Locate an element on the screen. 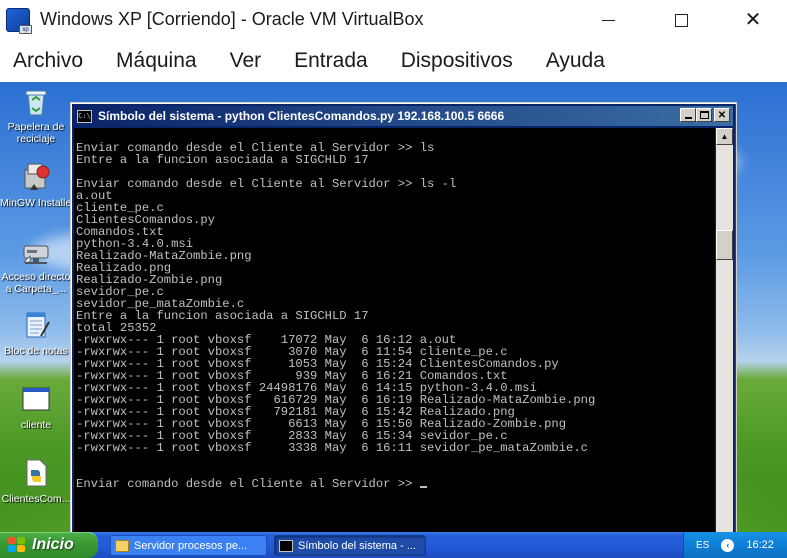 This screenshot has width=787, height=558. menu-dispositivos: Dispositivos is located at coordinates (457, 61).